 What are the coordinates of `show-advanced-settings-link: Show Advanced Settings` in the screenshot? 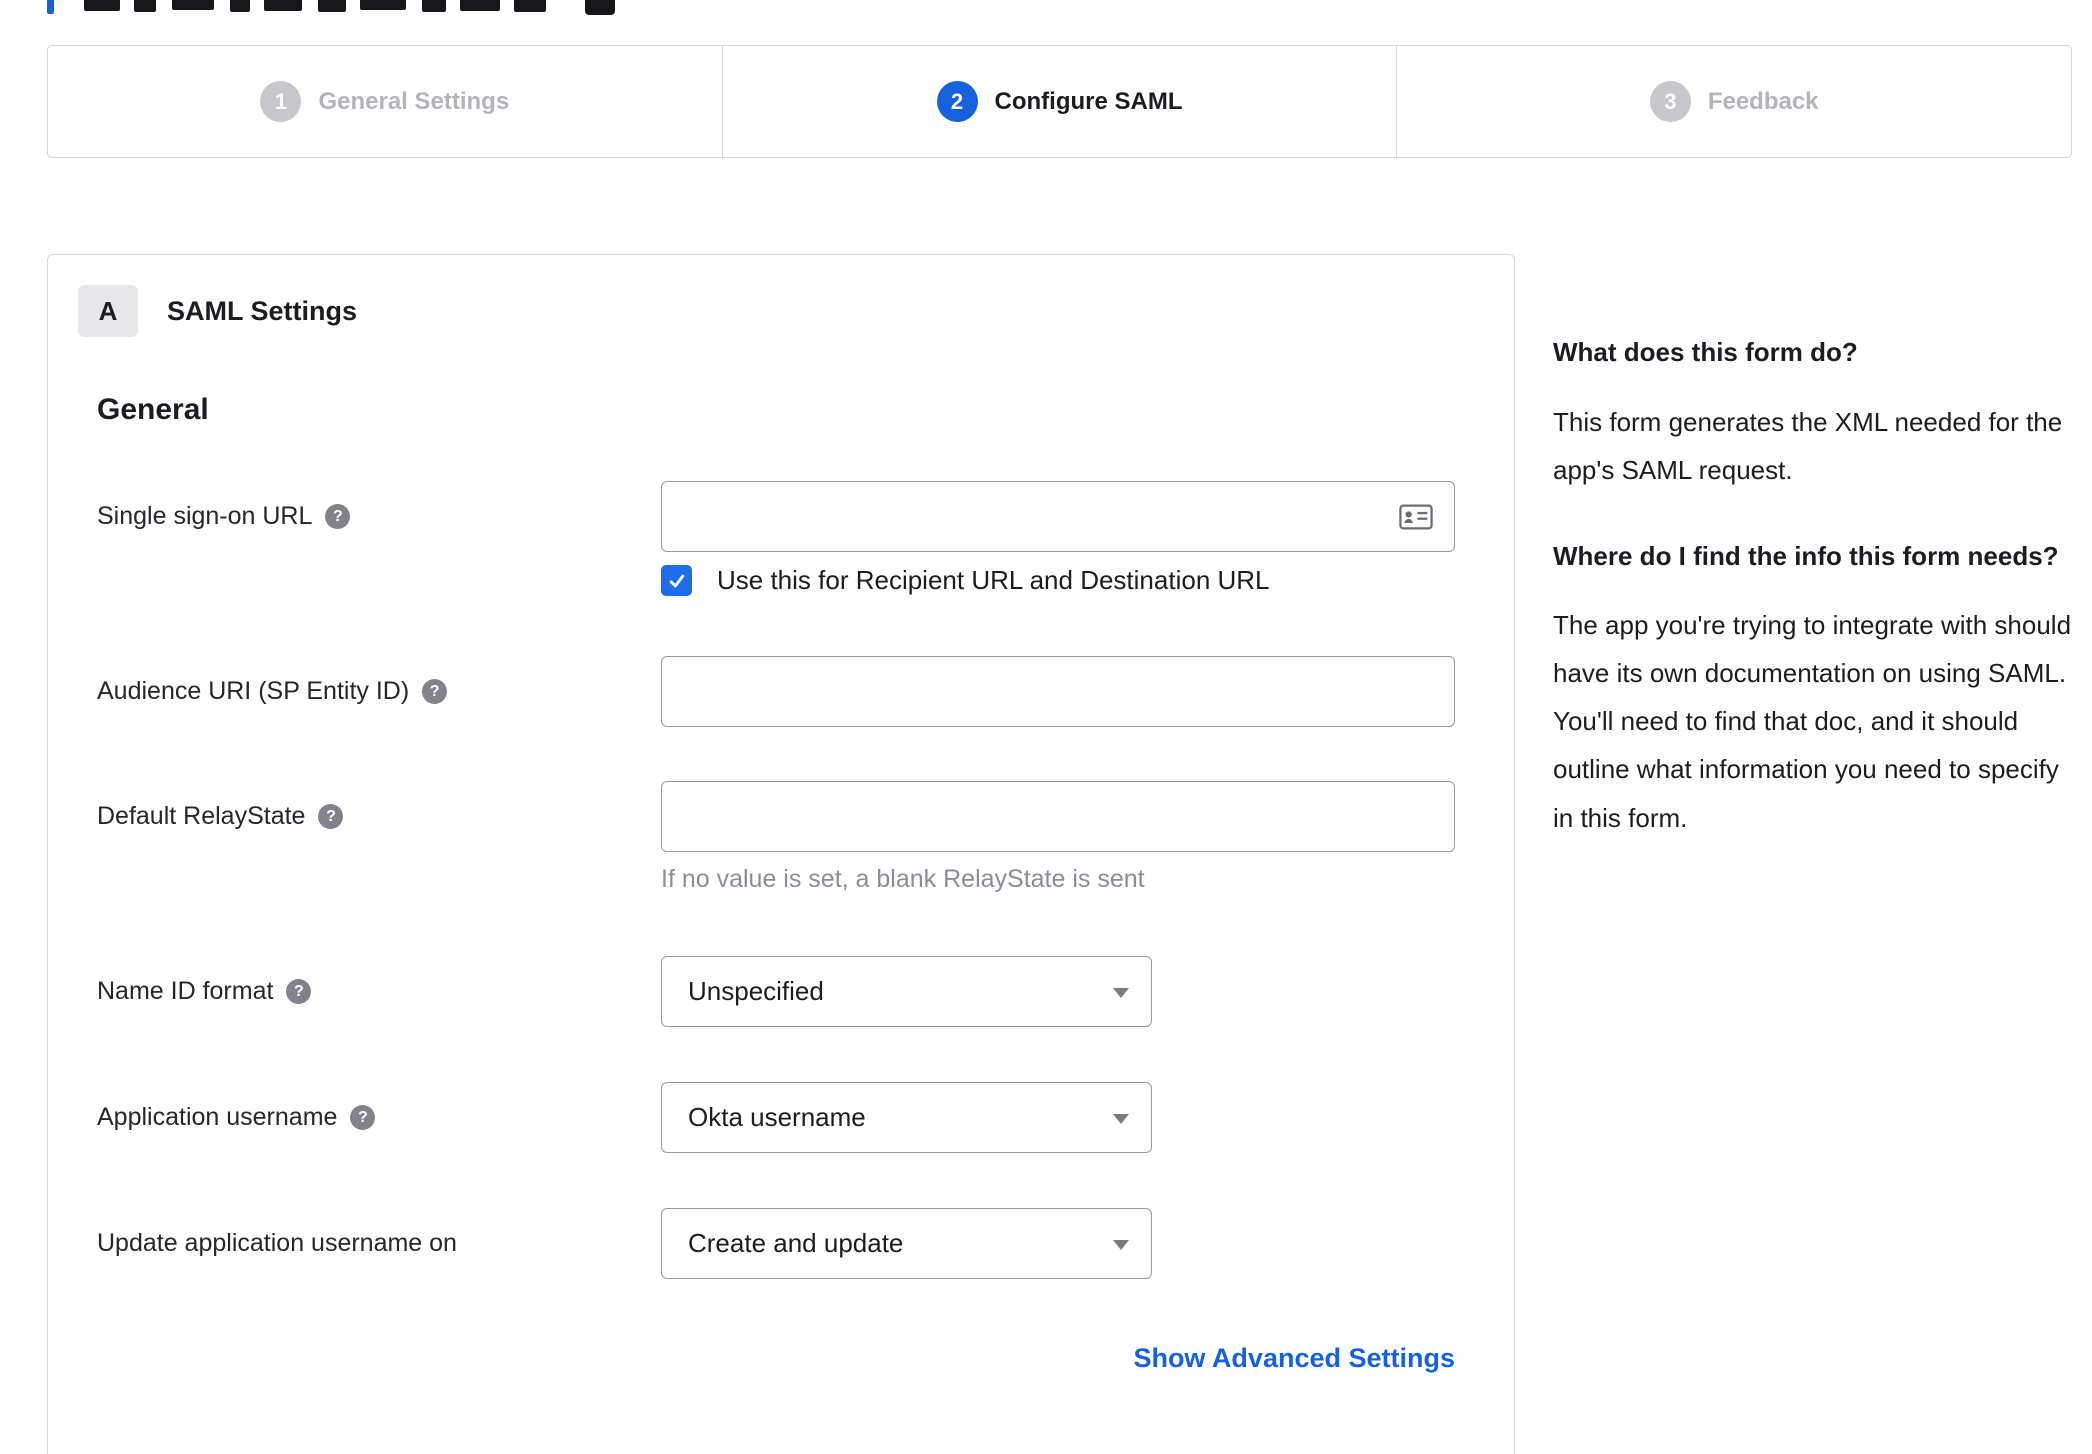 It's located at (1294, 1358).